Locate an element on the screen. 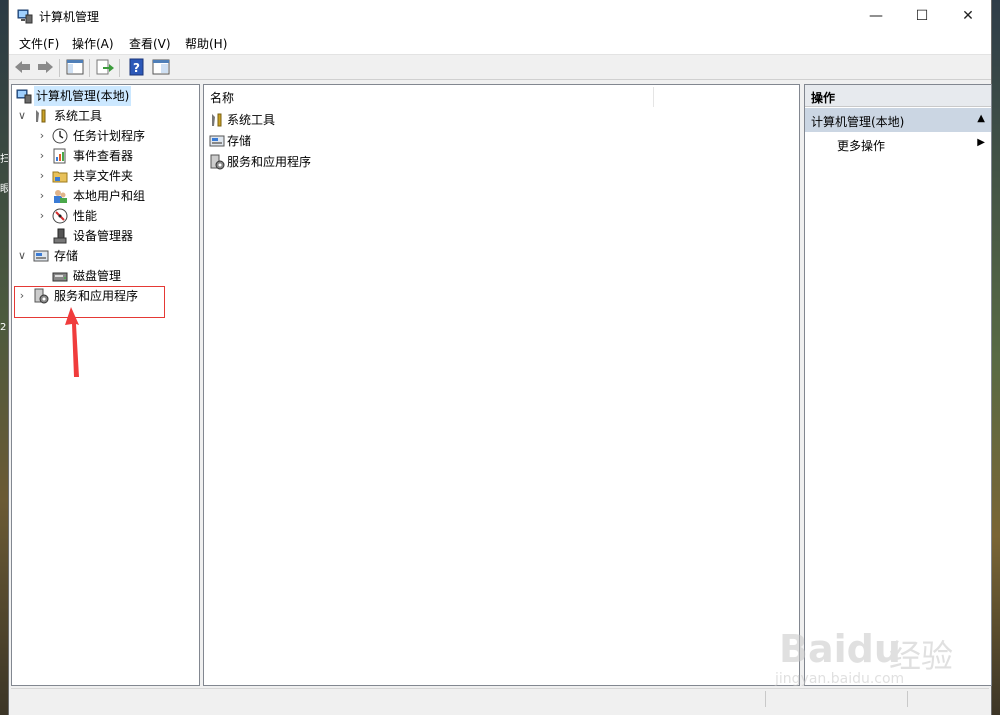 Image resolution: width=1000 pixels, height=715 pixels. column-divider is located at coordinates (653, 97).